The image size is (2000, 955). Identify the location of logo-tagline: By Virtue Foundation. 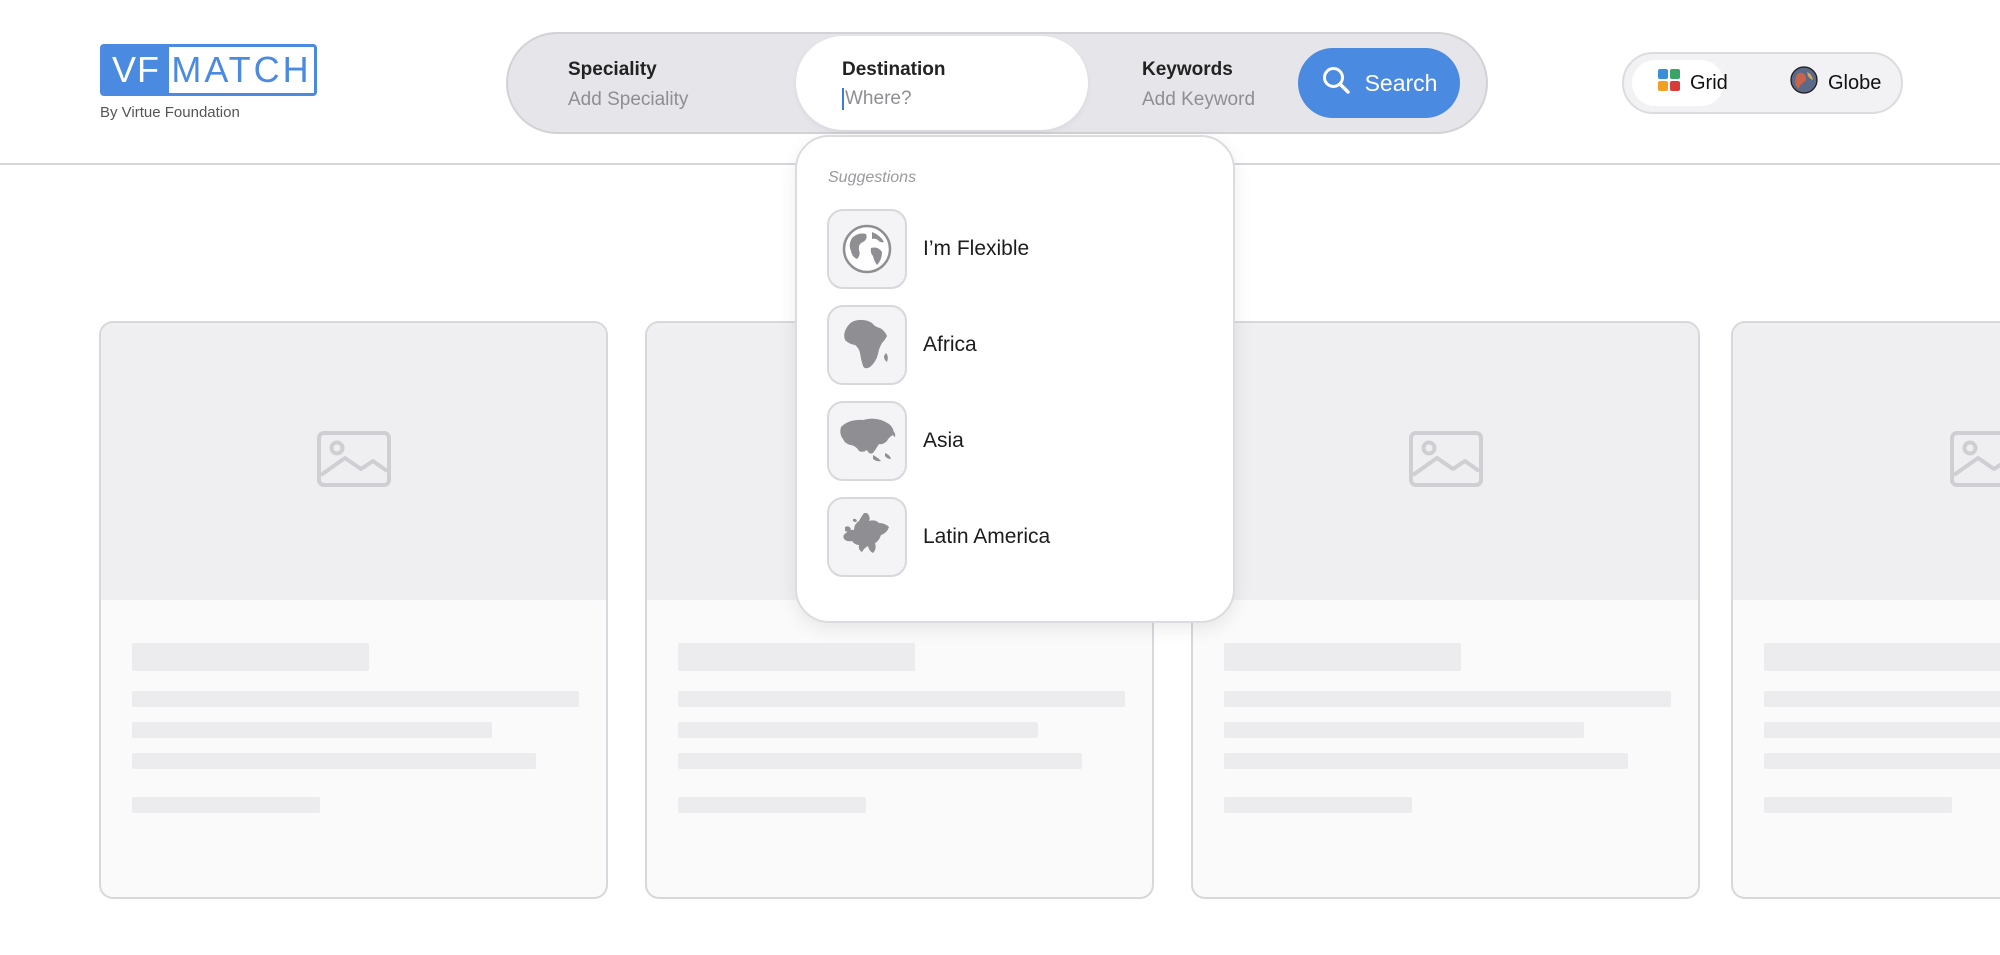
(170, 112).